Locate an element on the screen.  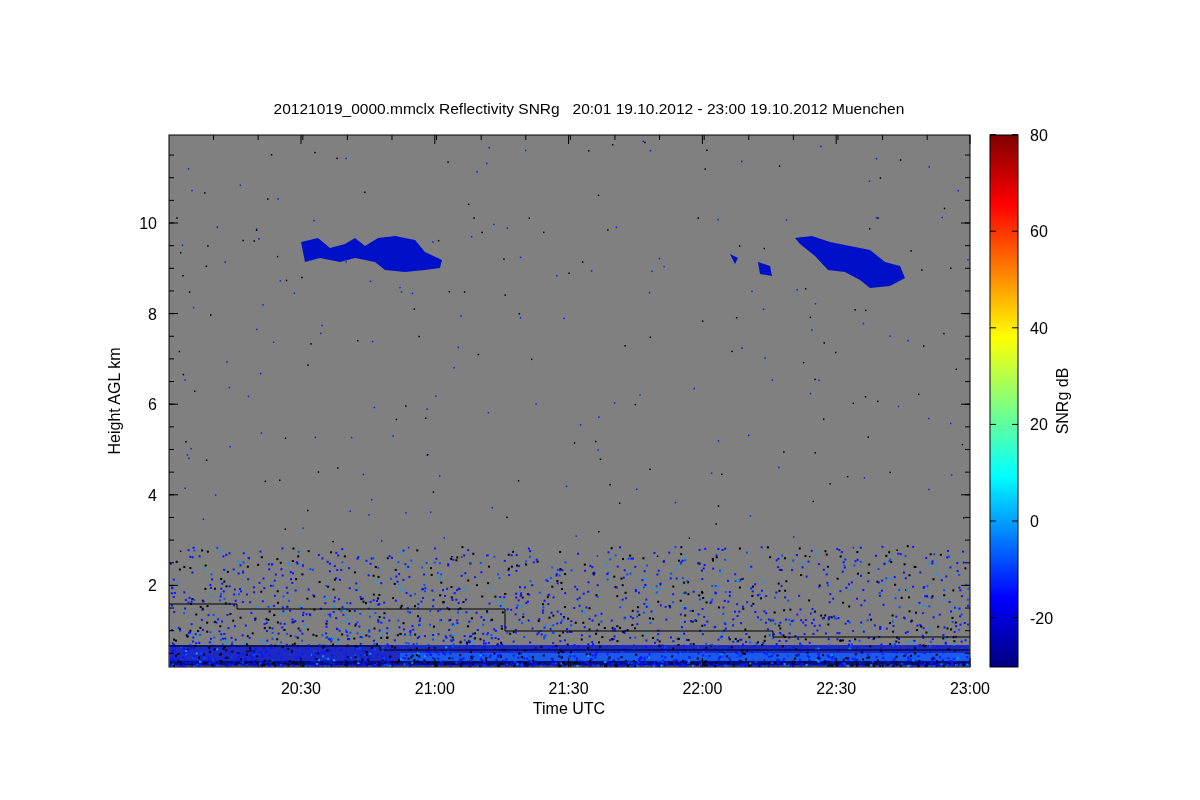
x-axis-tick-label: 21:30 is located at coordinates (568, 688).